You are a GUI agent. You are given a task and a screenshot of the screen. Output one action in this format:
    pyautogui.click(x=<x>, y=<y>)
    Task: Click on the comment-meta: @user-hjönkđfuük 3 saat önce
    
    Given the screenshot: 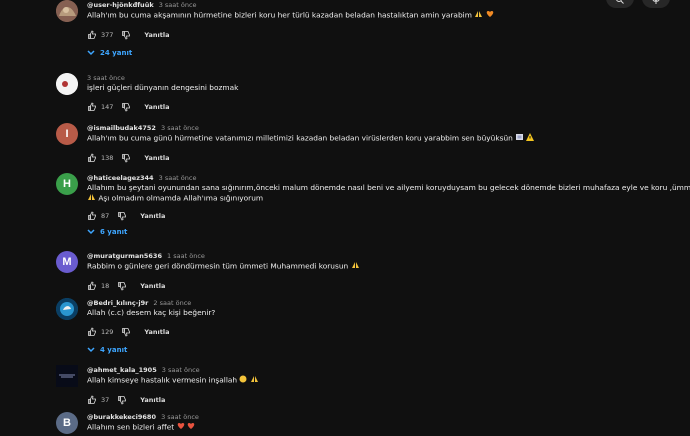 What is the action you would take?
    pyautogui.click(x=388, y=5)
    